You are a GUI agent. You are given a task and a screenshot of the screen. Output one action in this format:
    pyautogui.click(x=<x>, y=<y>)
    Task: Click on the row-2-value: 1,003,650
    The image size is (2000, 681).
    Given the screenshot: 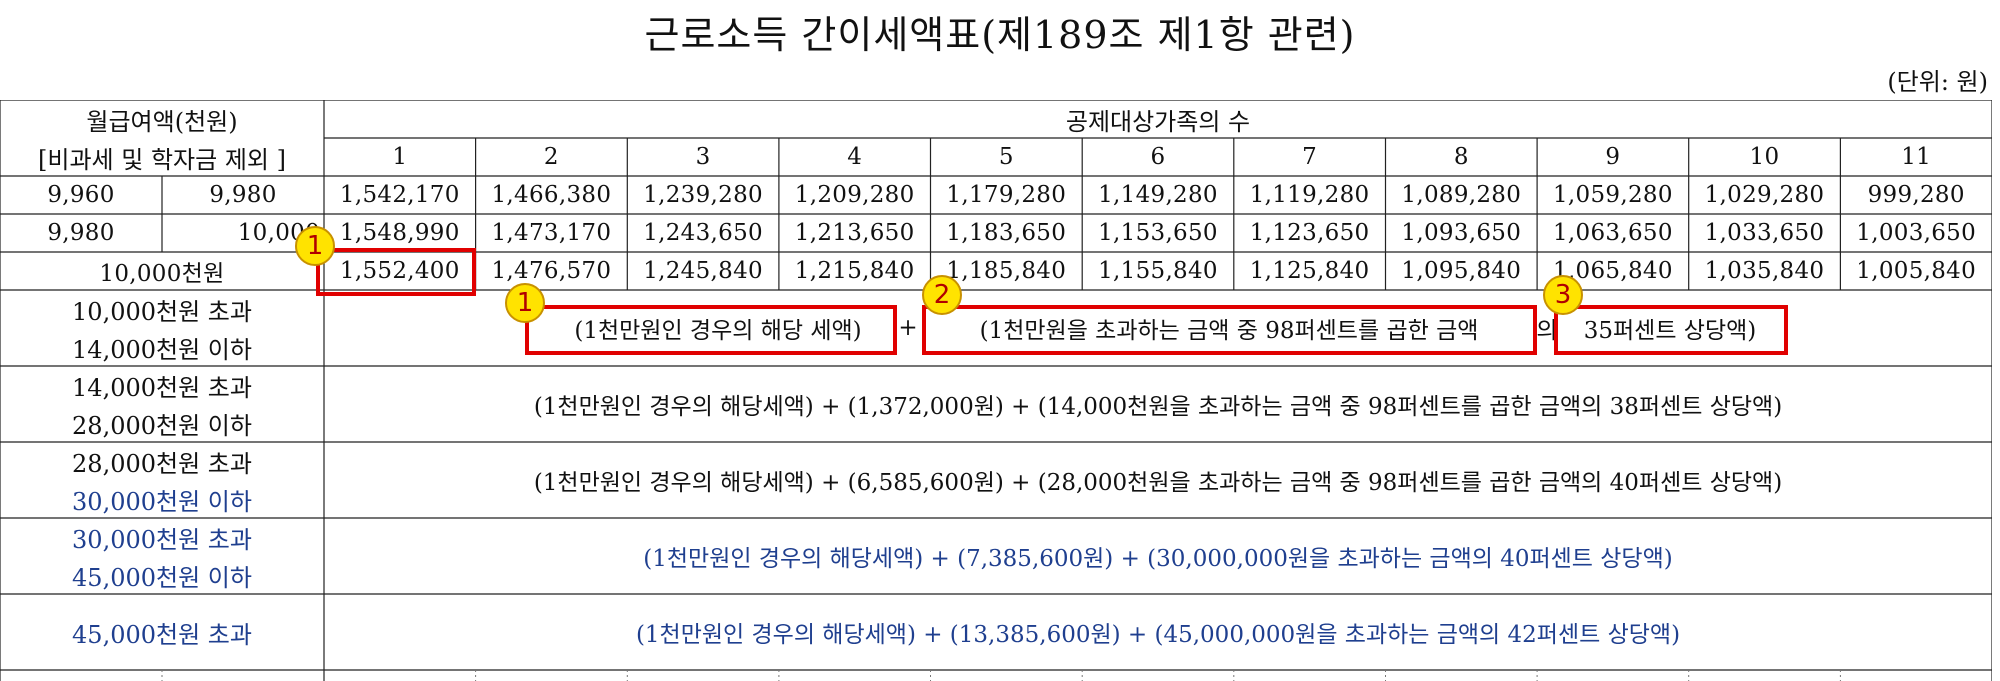 What is the action you would take?
    pyautogui.click(x=1916, y=233)
    